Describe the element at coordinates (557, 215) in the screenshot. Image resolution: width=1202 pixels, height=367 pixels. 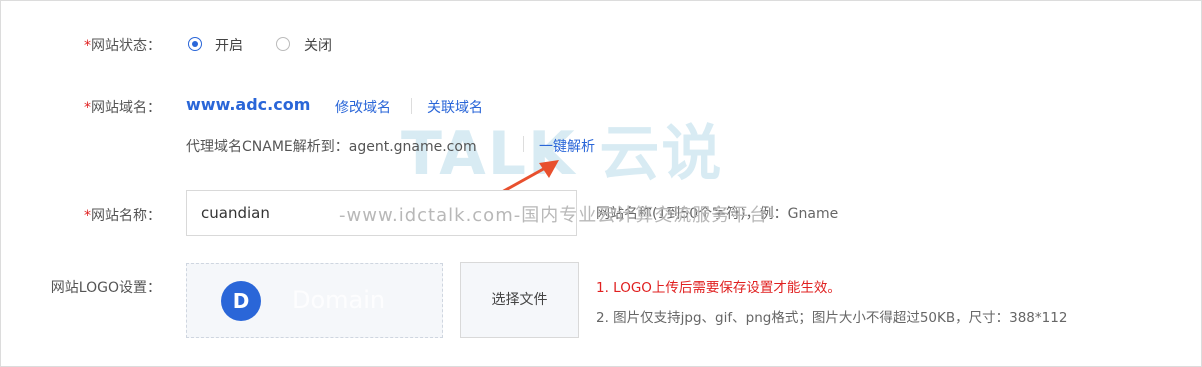
I see `watermark-url: -www.idctalk.com-国内专业云计算交流服务平台-` at that location.